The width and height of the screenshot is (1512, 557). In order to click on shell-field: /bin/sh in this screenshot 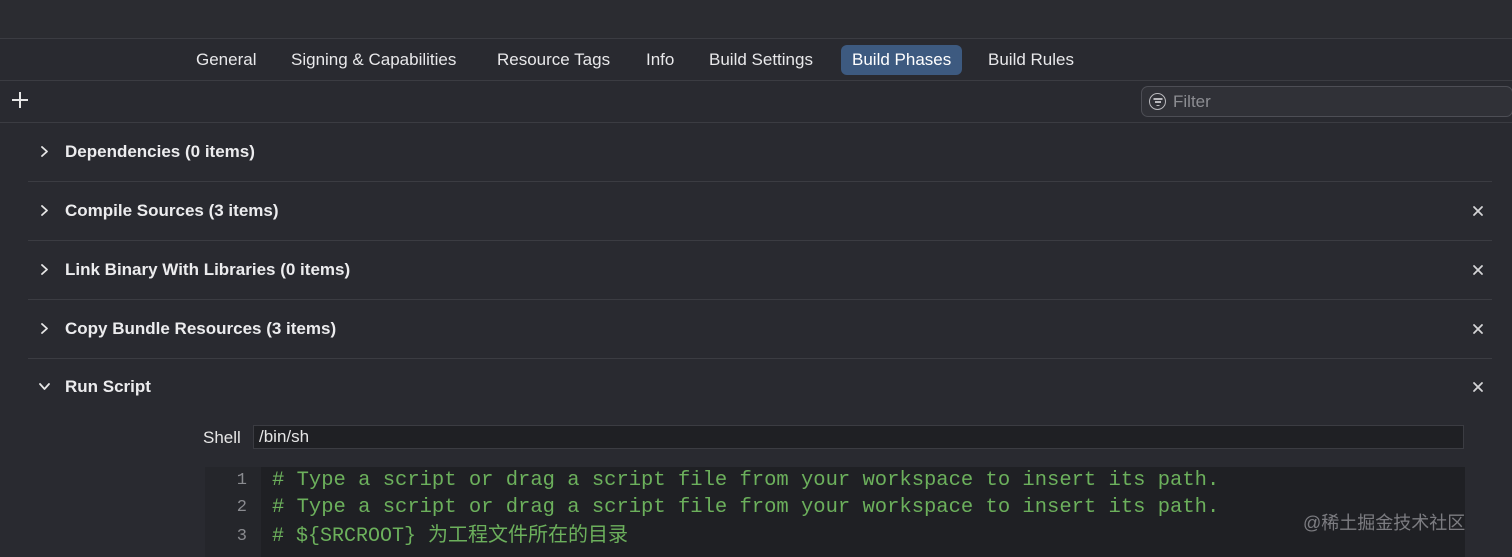, I will do `click(858, 437)`.